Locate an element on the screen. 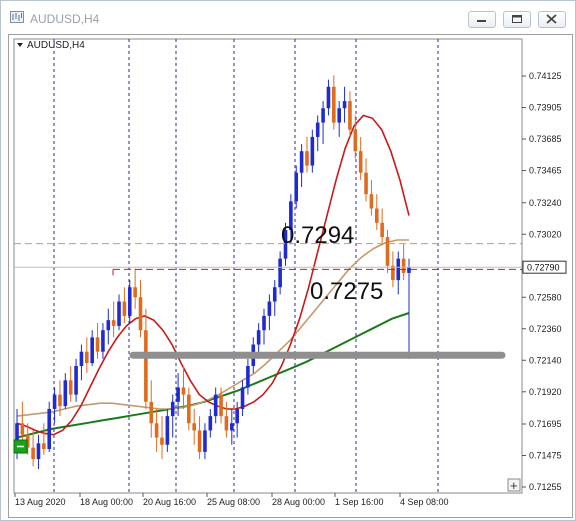 The height and width of the screenshot is (521, 576). chart-window-icon is located at coordinates (17, 17).